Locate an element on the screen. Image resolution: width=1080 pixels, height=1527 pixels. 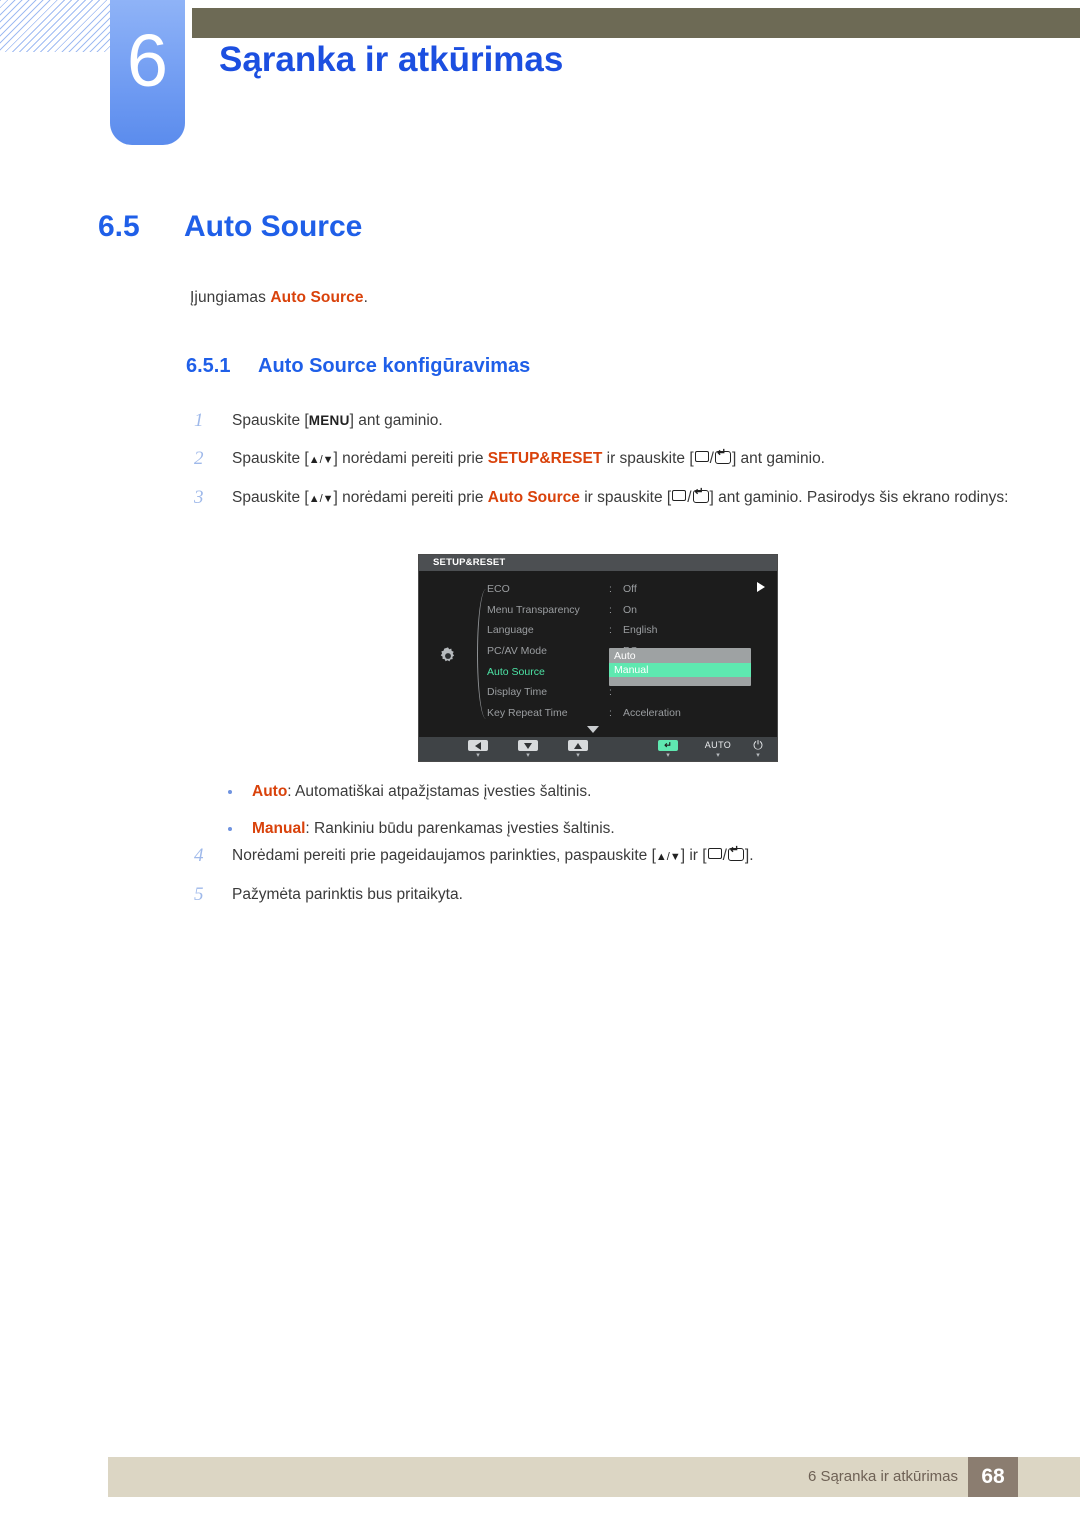
left-arrow-key: ▾ is located at coordinates (478, 750).